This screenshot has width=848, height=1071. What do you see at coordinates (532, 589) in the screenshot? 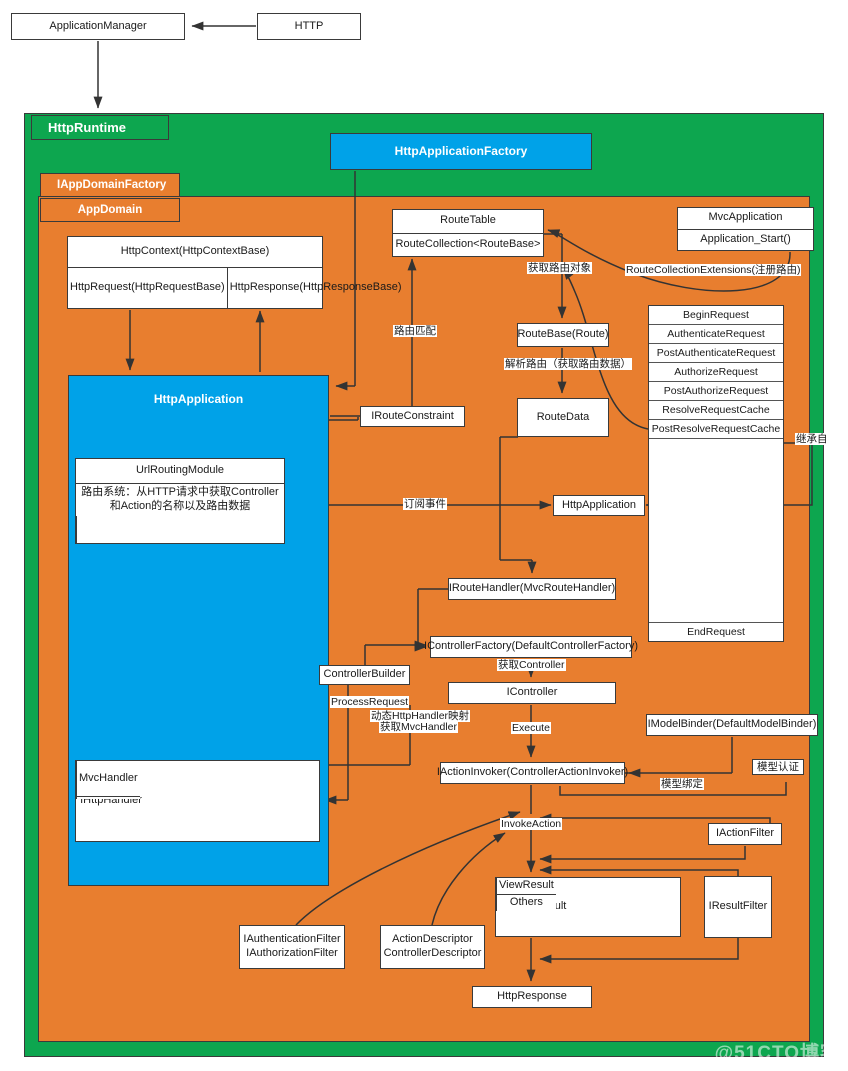
I see `iroutehandler-box: IRouteHandler(MvcRouteHandler)` at bounding box center [532, 589].